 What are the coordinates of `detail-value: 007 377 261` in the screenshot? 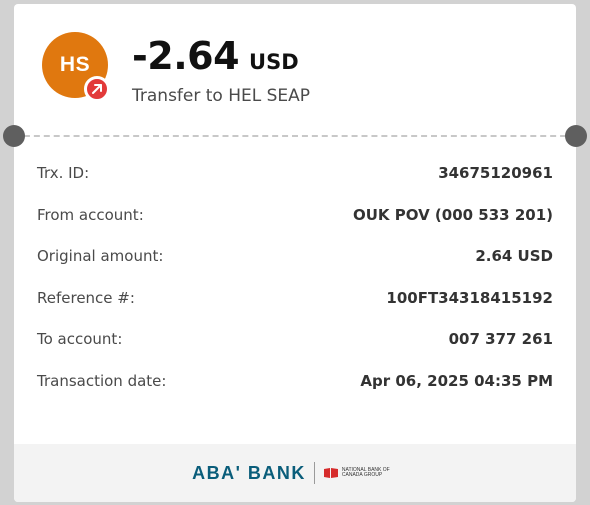 It's located at (500, 339).